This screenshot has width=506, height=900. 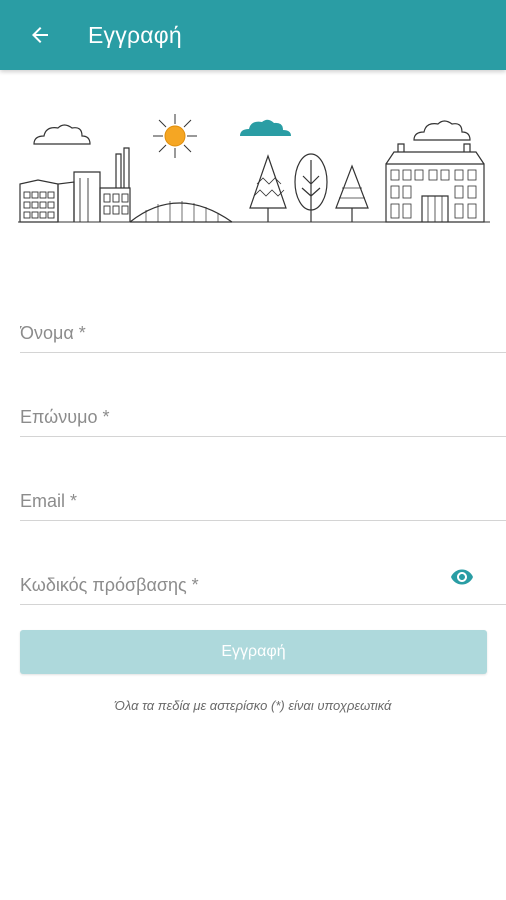 I want to click on eye-icon, so click(x=462, y=577).